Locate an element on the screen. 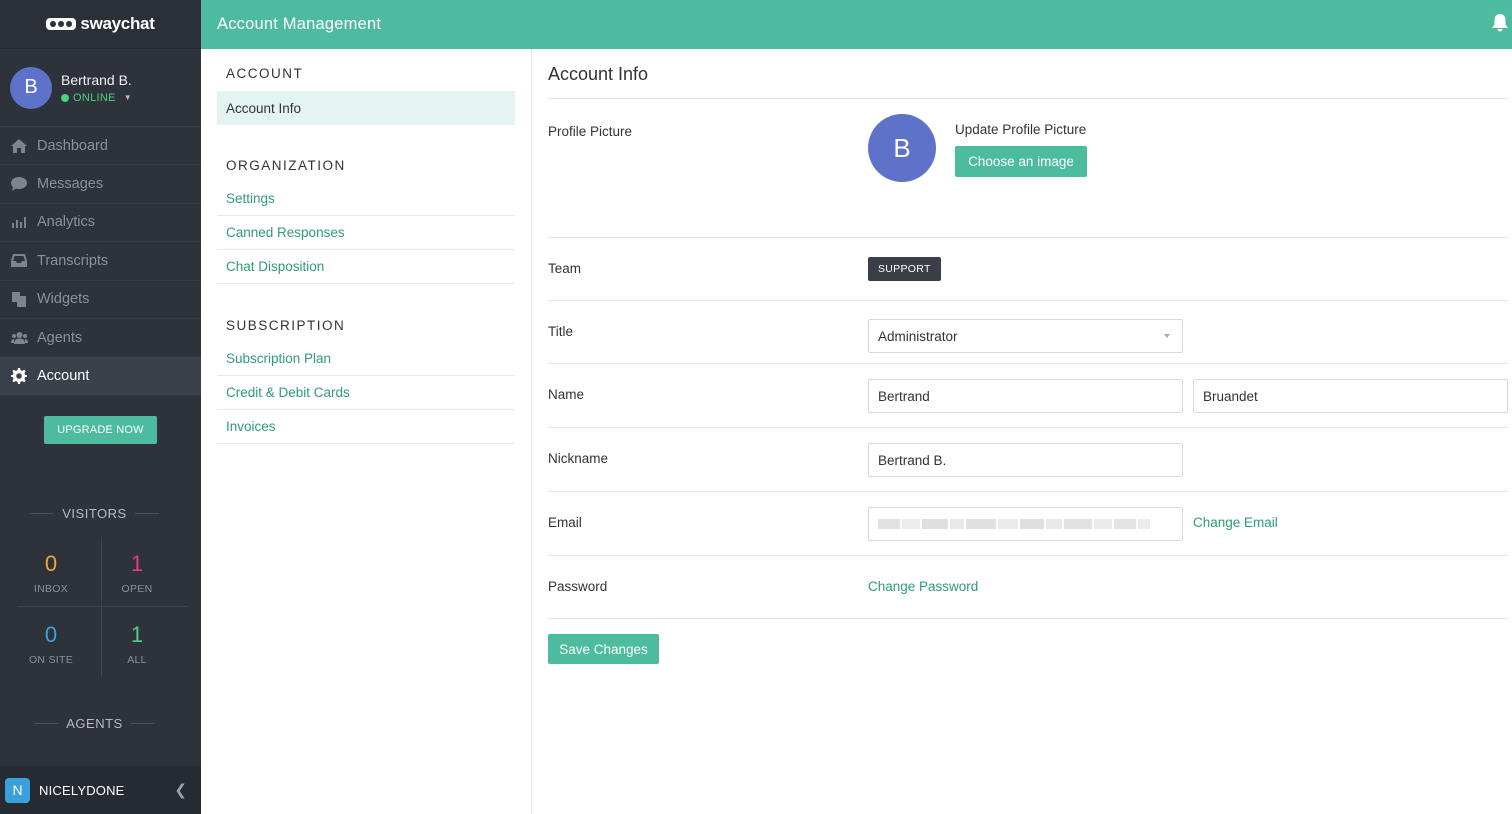 This screenshot has height=814, width=1512. stat-all: 1 ALL is located at coordinates (137, 644).